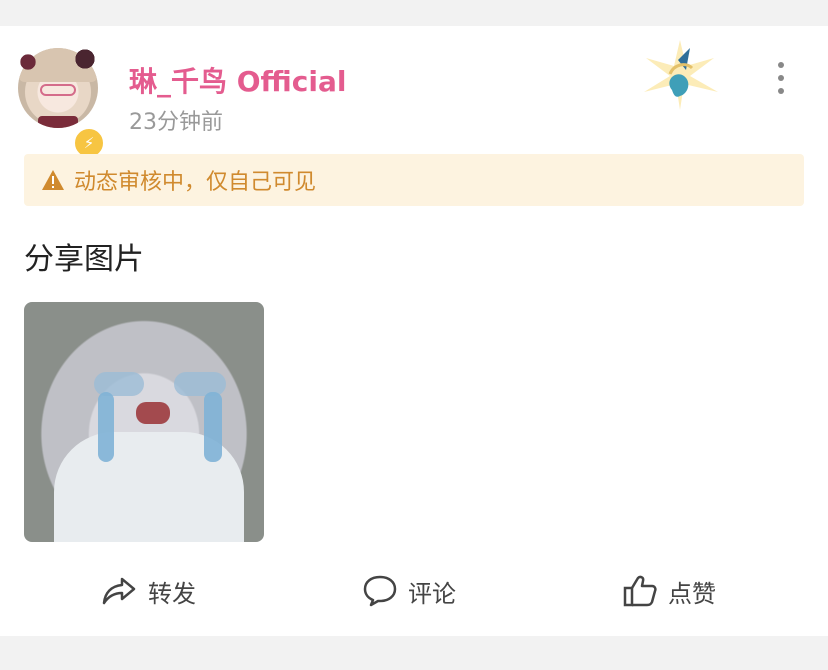  I want to click on review-notice: 动态审核中，仅自己可见, so click(414, 180).